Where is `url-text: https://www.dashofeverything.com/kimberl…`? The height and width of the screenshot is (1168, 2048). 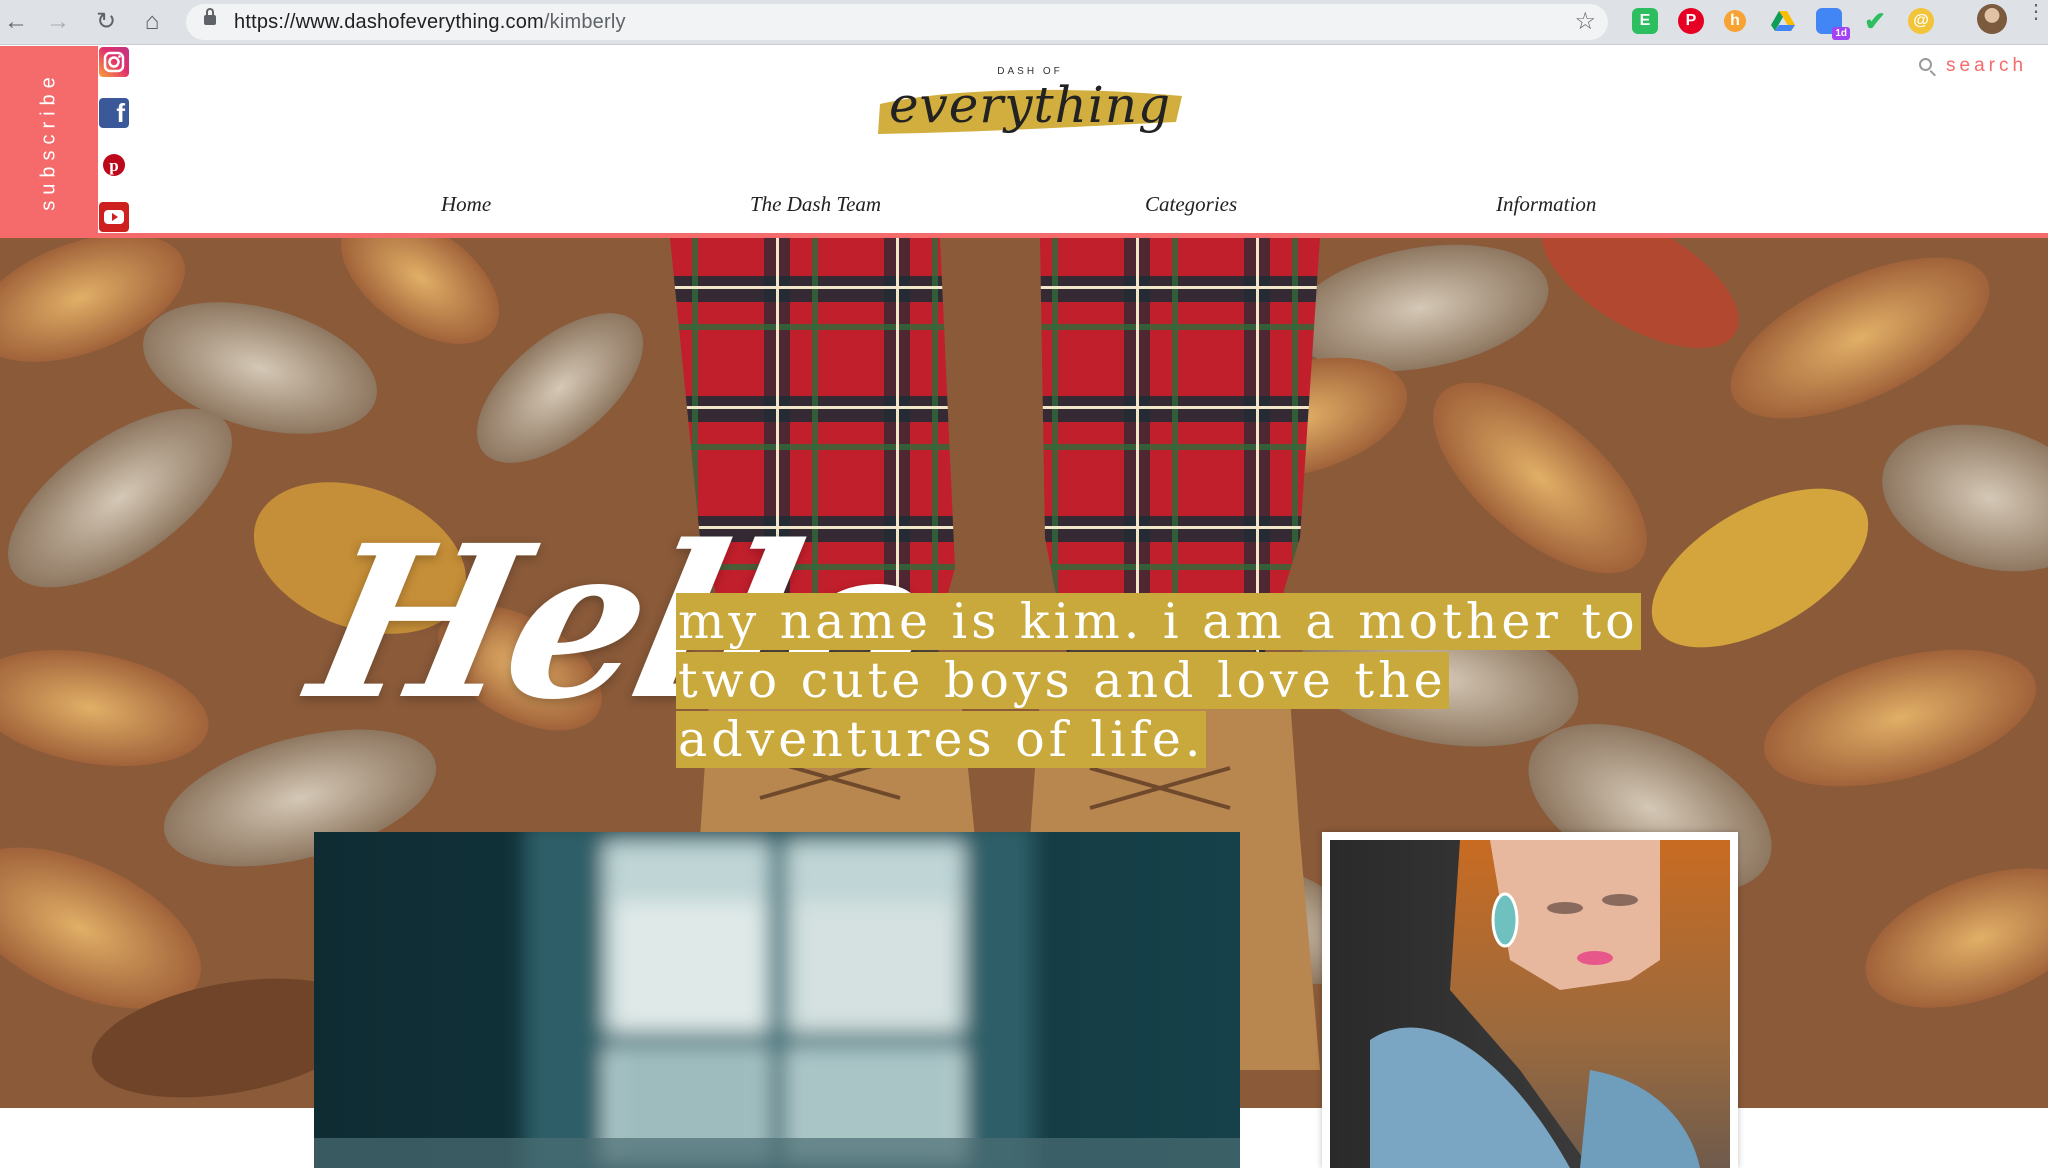
url-text: https://www.dashofeverything.com/kimberl… is located at coordinates (430, 22).